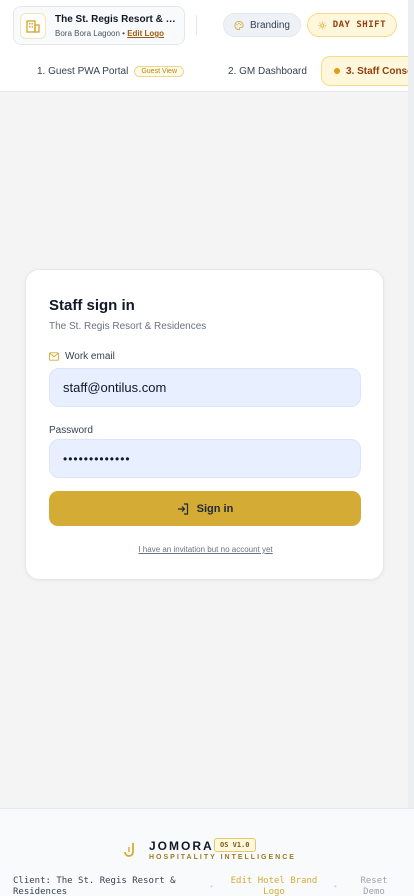  What do you see at coordinates (205, 387) in the screenshot?
I see `email-field: staff@ontilus.com` at bounding box center [205, 387].